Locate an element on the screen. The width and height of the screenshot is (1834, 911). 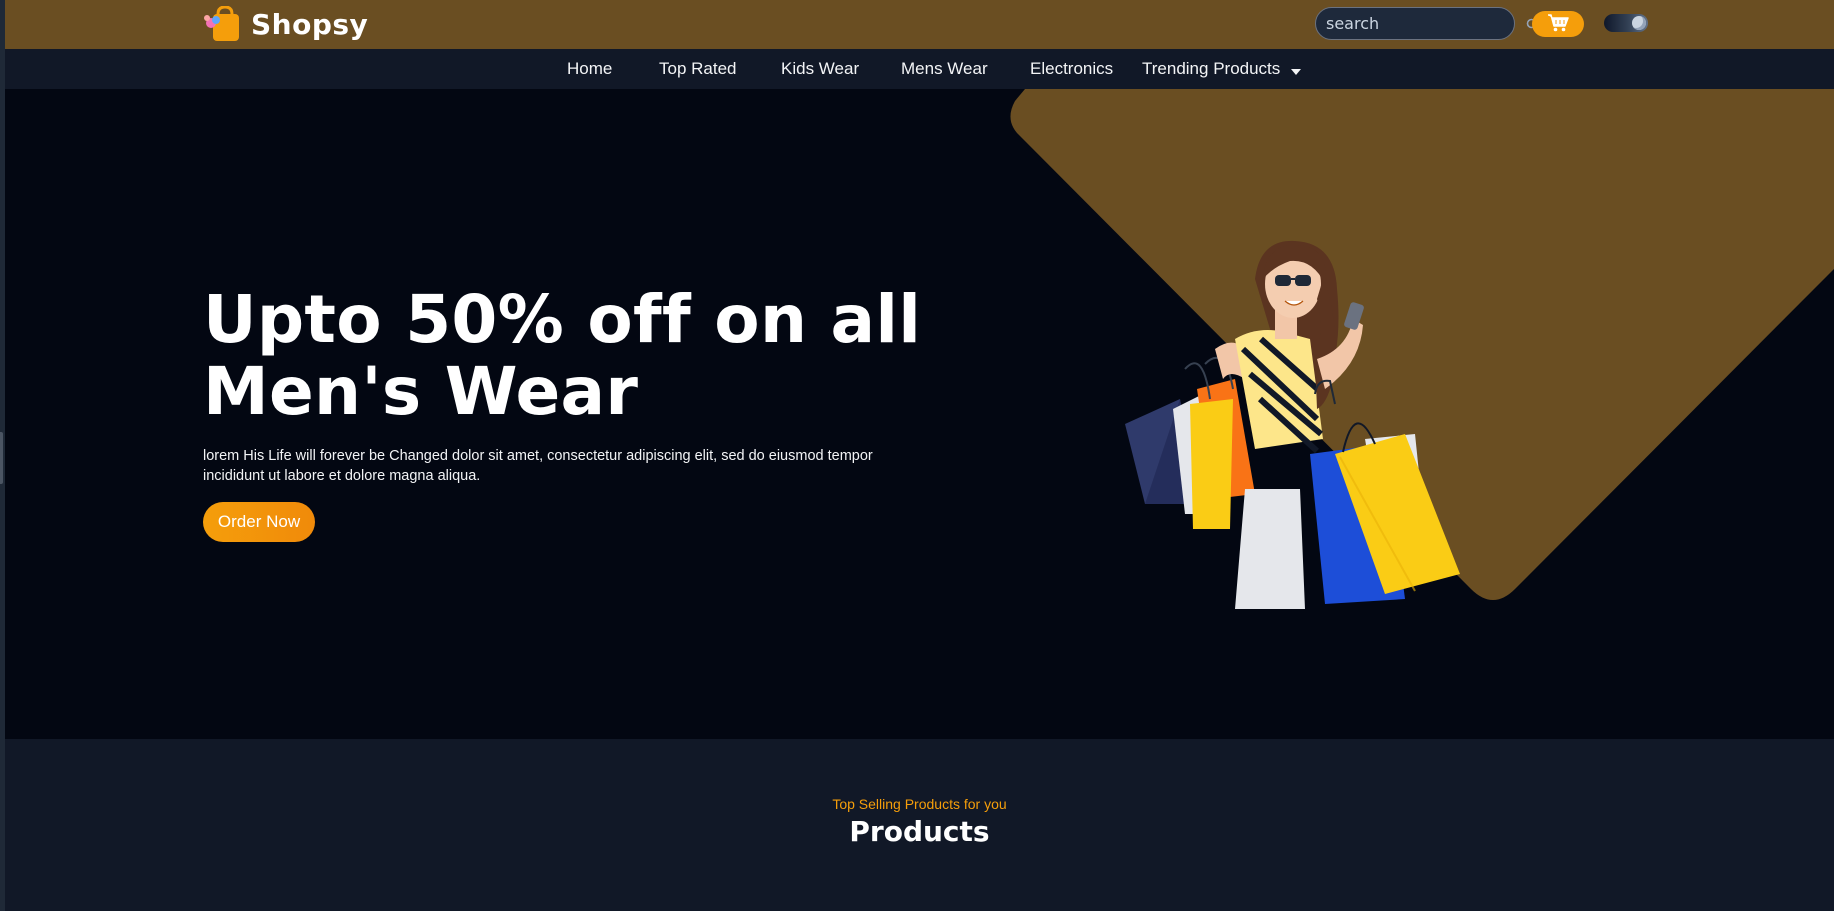
logo: Shopsy is located at coordinates (286, 23).